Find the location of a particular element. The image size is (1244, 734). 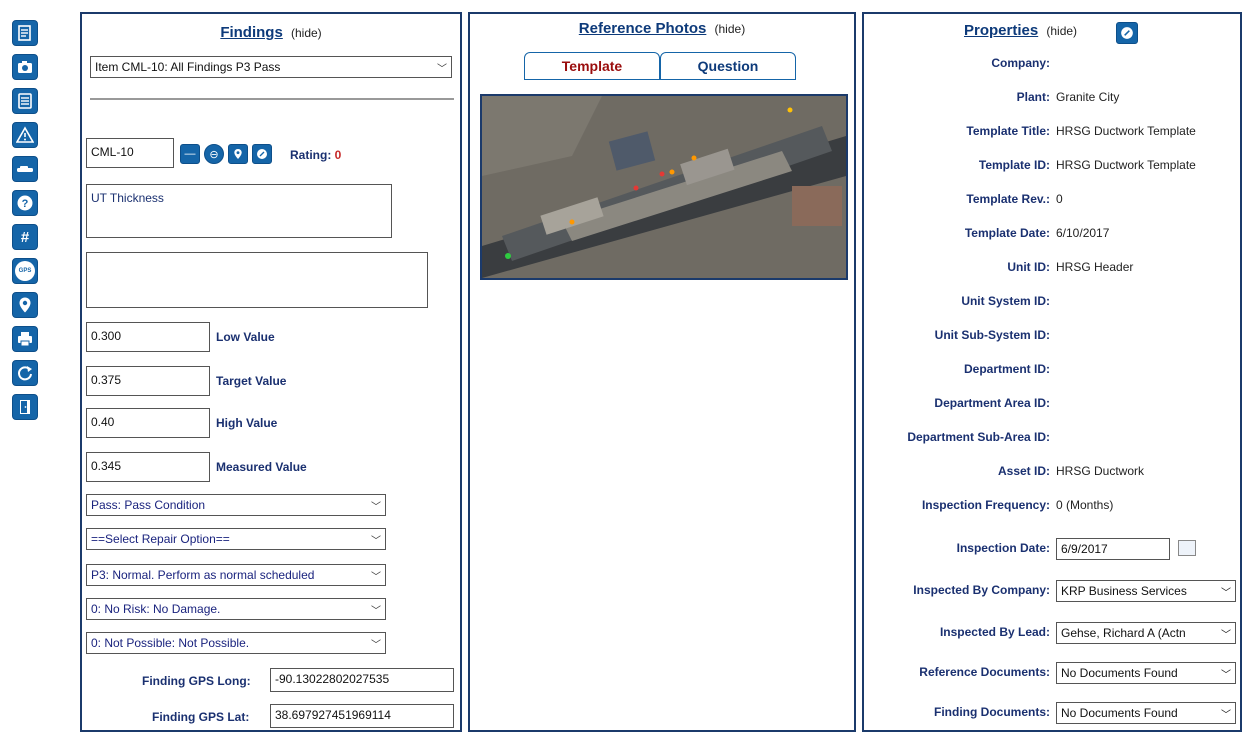

high-value-label: High Value is located at coordinates (247, 423).